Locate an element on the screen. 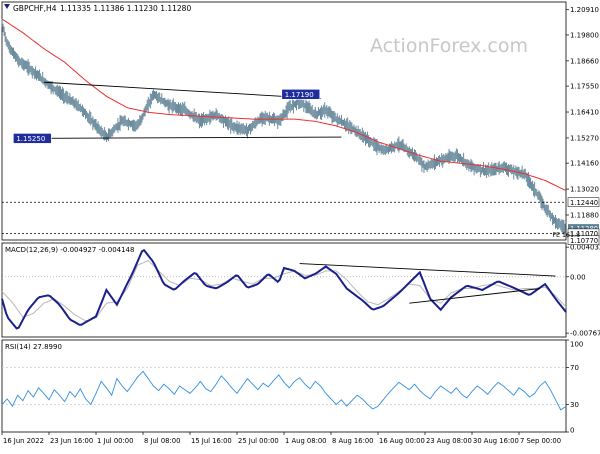 The height and width of the screenshot is (454, 600). macd-y-tick-label: 0.00 is located at coordinates (578, 277).